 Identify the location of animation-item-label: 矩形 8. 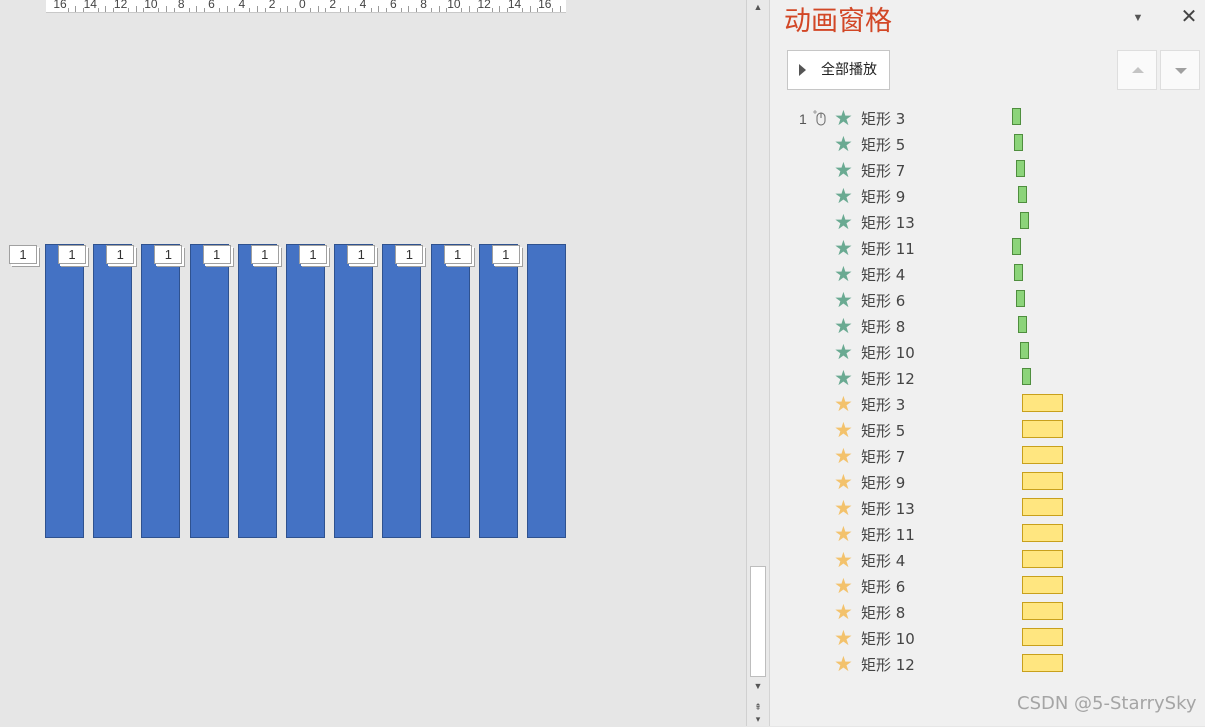
(883, 613).